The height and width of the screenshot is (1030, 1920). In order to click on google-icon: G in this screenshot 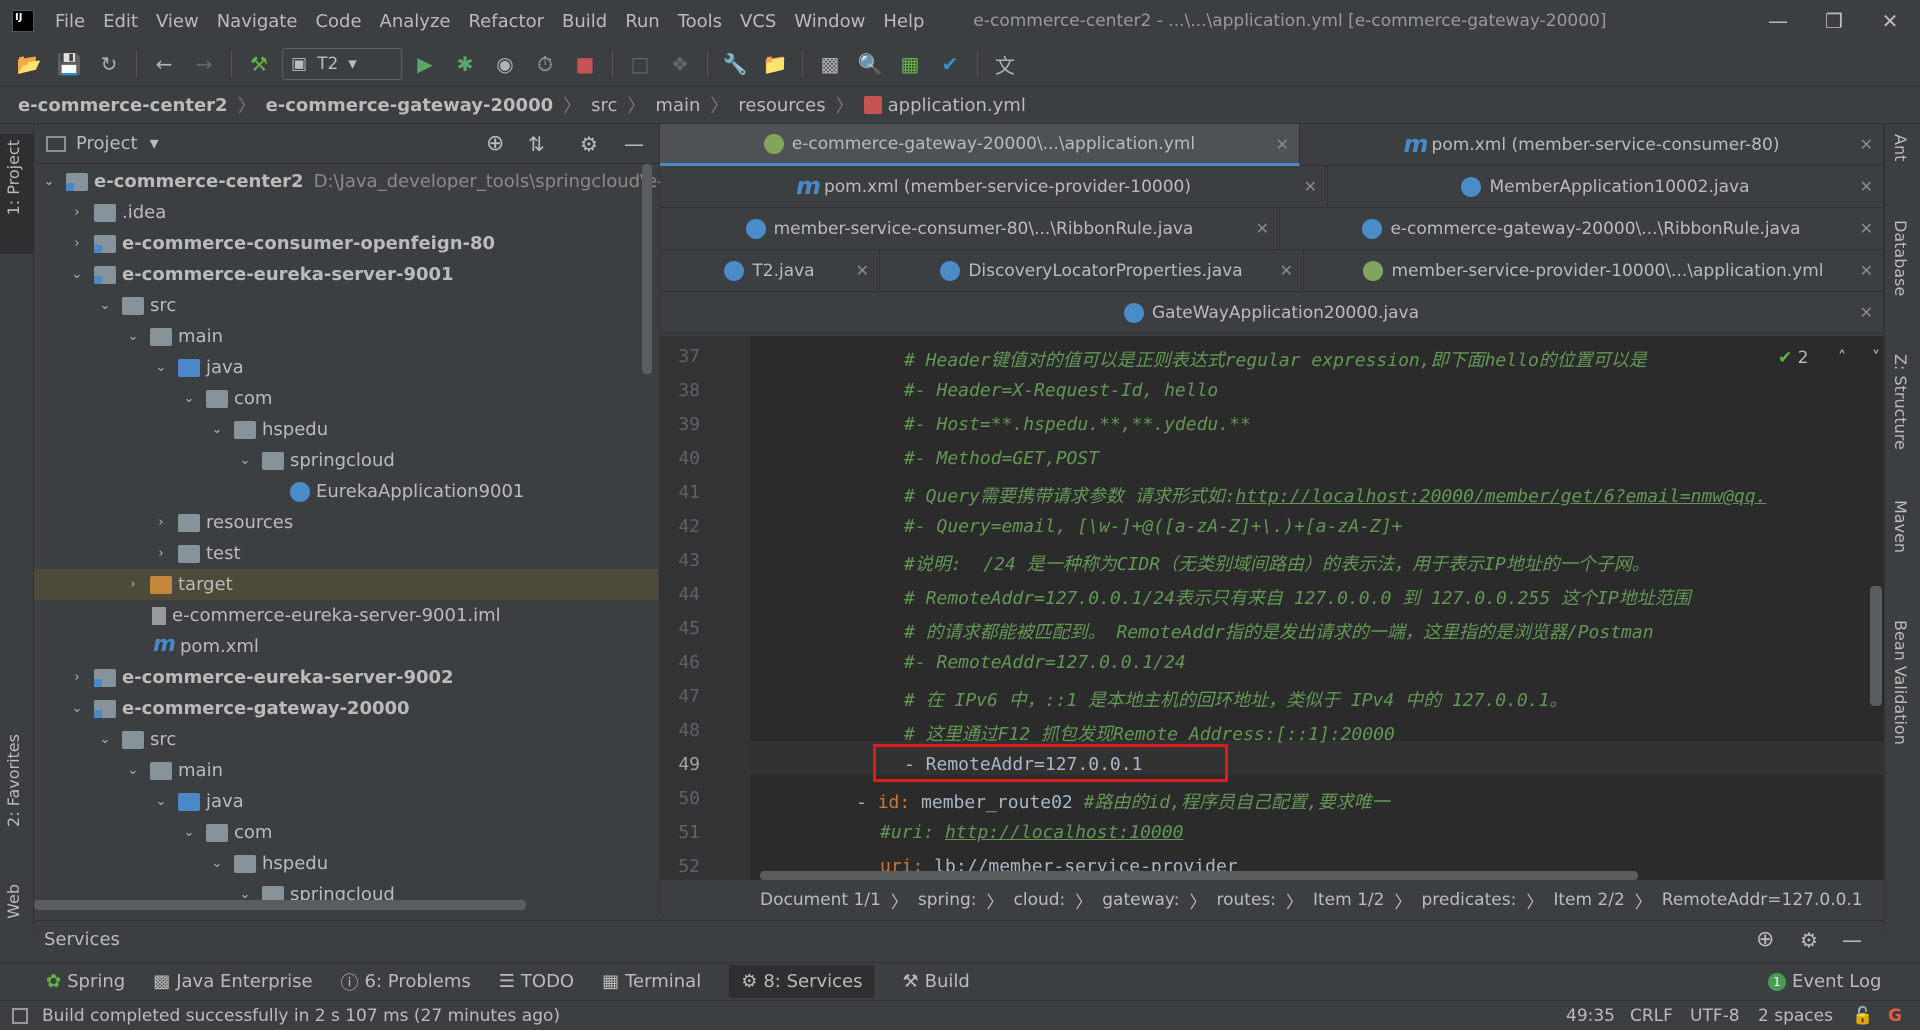, I will do `click(1895, 1016)`.